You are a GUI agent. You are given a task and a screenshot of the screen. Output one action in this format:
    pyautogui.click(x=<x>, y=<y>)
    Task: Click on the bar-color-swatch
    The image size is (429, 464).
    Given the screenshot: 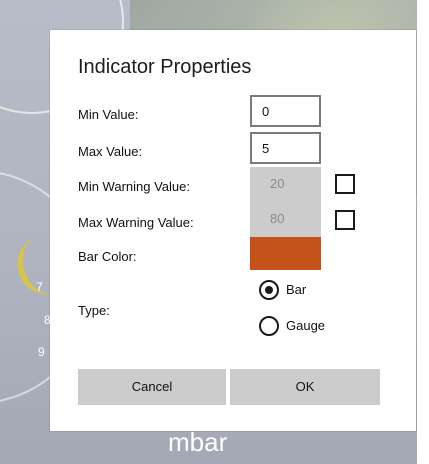 What is the action you would take?
    pyautogui.click(x=285, y=253)
    